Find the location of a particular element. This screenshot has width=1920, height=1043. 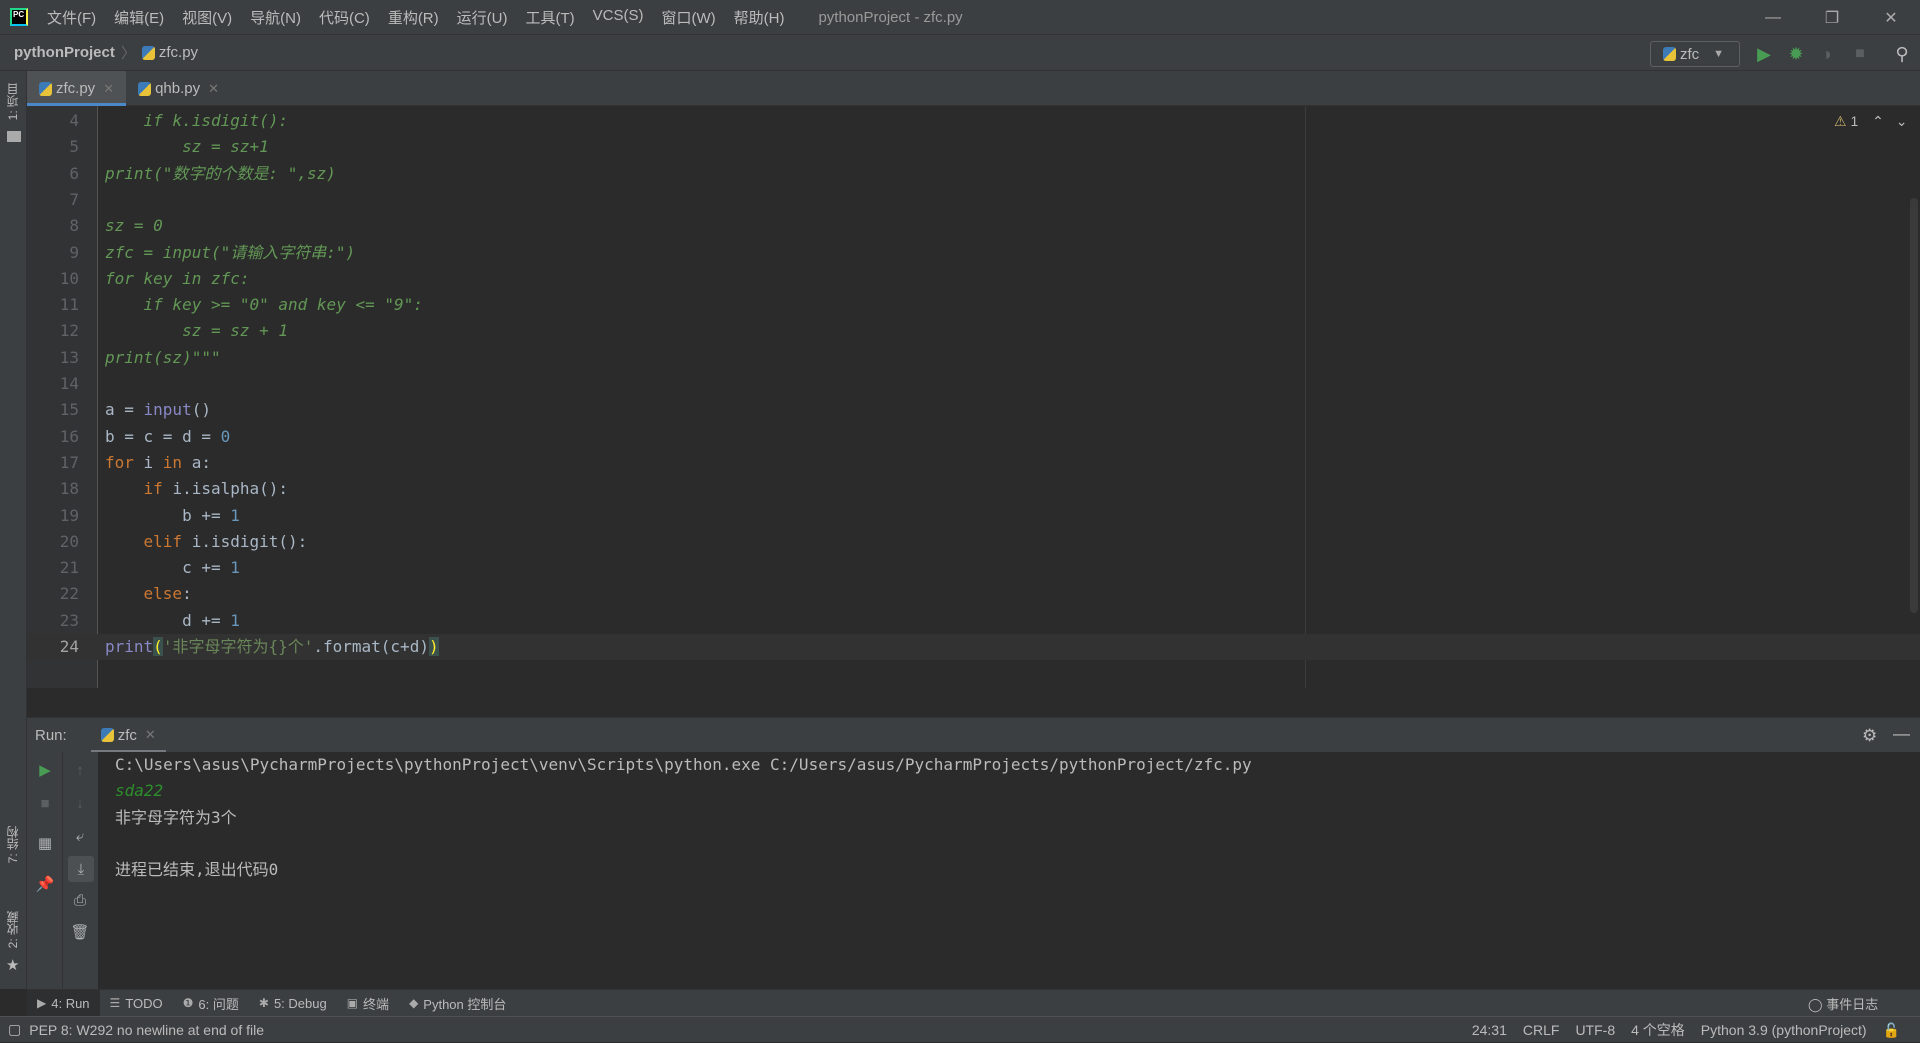

debug-icon: ✹ is located at coordinates (1796, 54).